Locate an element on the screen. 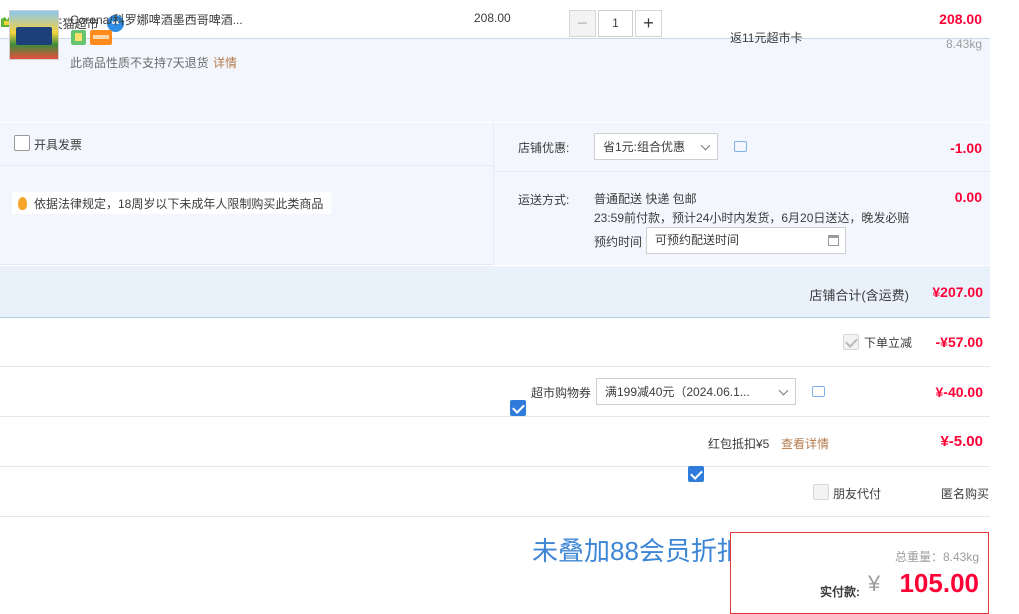 This screenshot has height=614, width=1019. no-return-notice: 此商品性质不支持7天退货 is located at coordinates (139, 63).